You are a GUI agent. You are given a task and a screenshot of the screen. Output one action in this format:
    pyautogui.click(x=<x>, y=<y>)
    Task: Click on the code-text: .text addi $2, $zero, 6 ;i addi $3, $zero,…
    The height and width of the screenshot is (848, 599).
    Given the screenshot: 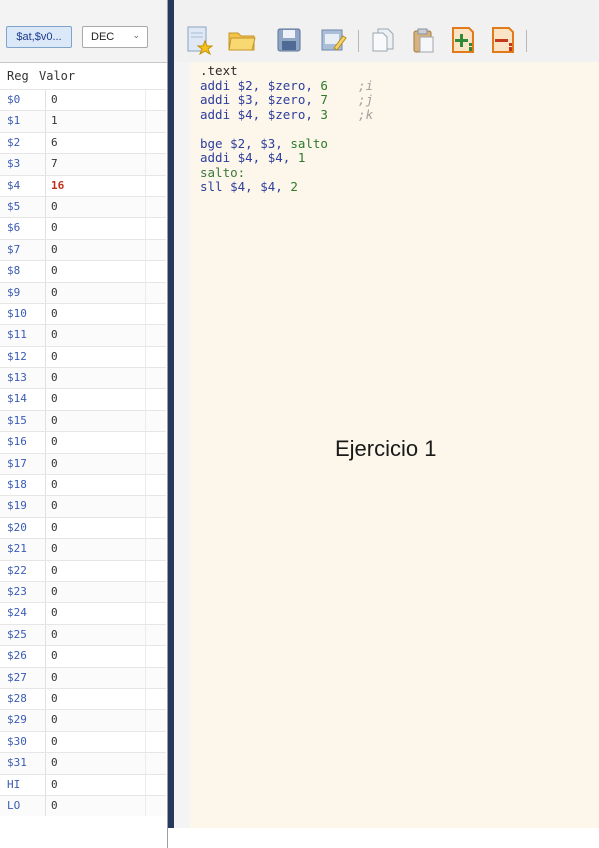 What is the action you would take?
    pyautogui.click(x=286, y=129)
    